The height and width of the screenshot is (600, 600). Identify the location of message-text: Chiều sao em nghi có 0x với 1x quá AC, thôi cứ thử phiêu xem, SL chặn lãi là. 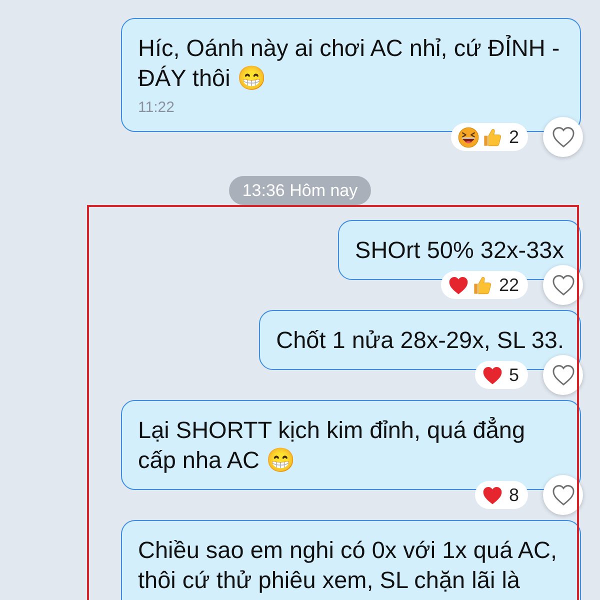
(348, 565).